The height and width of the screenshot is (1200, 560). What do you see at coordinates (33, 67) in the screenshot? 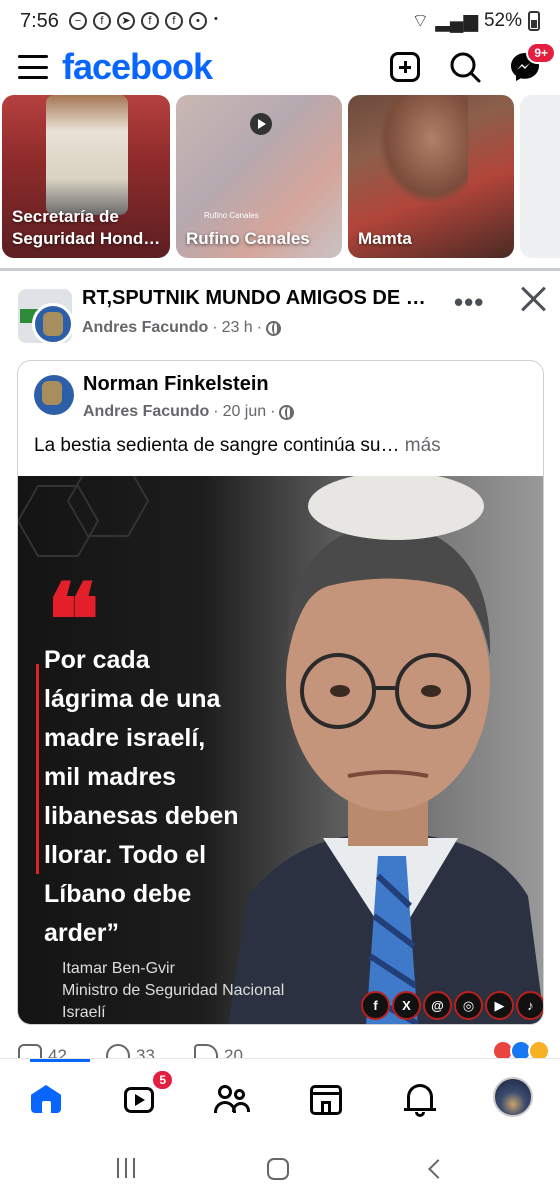
I see `menu-icon` at bounding box center [33, 67].